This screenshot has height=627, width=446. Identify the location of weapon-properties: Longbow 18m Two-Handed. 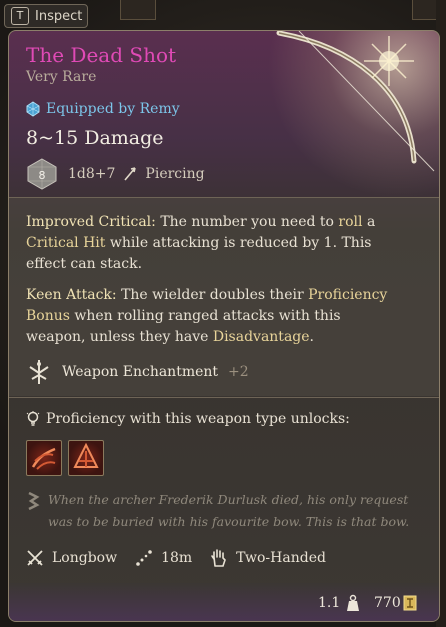
(181, 558).